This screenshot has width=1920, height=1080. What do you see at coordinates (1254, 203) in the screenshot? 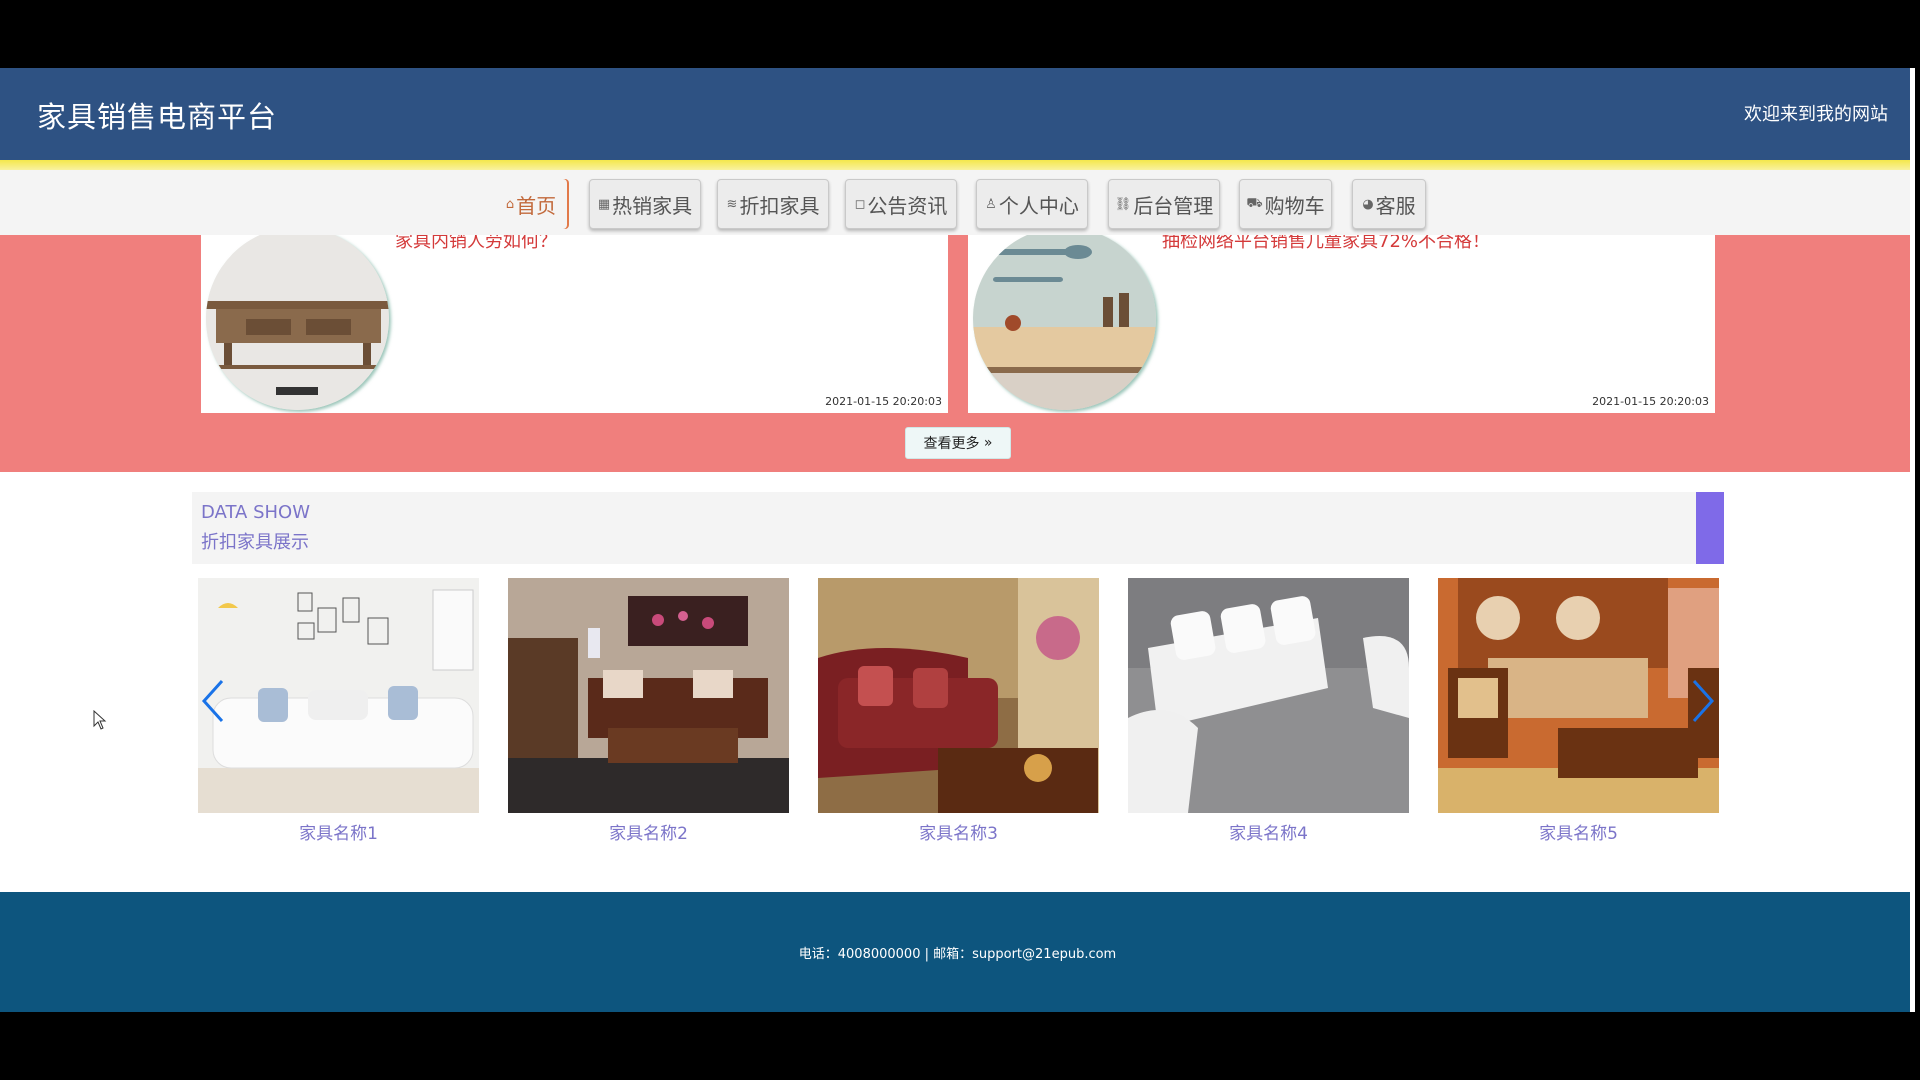
I see `cart-icon: ⛟` at bounding box center [1254, 203].